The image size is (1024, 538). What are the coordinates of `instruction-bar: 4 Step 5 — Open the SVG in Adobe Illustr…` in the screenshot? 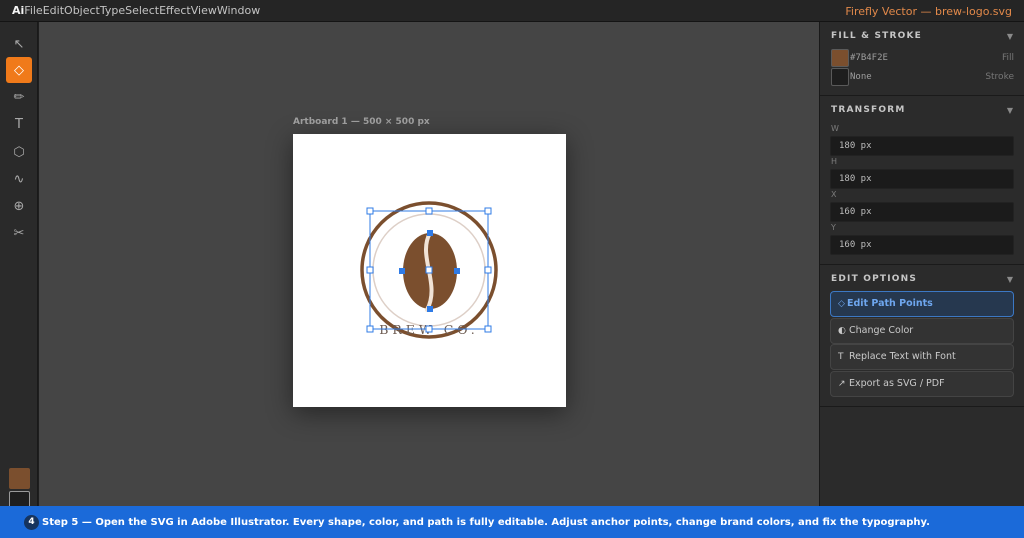 It's located at (512, 522).